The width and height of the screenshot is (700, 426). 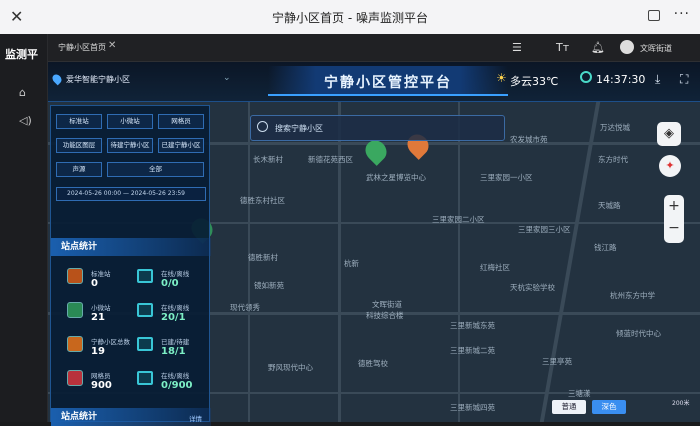 I want to click on map-label: 红梅社区, so click(x=495, y=267).